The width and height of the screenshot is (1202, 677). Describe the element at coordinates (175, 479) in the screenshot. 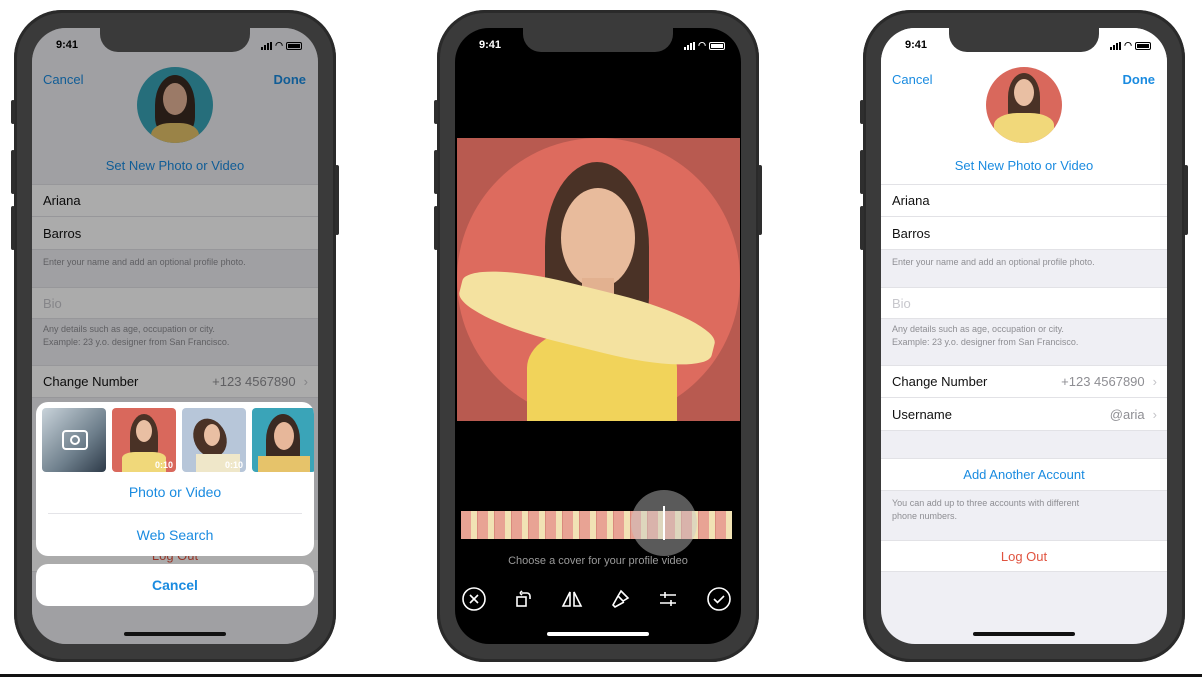

I see `photo-action-sheet: 0:10 0:10 Photo or Video Web Search` at that location.